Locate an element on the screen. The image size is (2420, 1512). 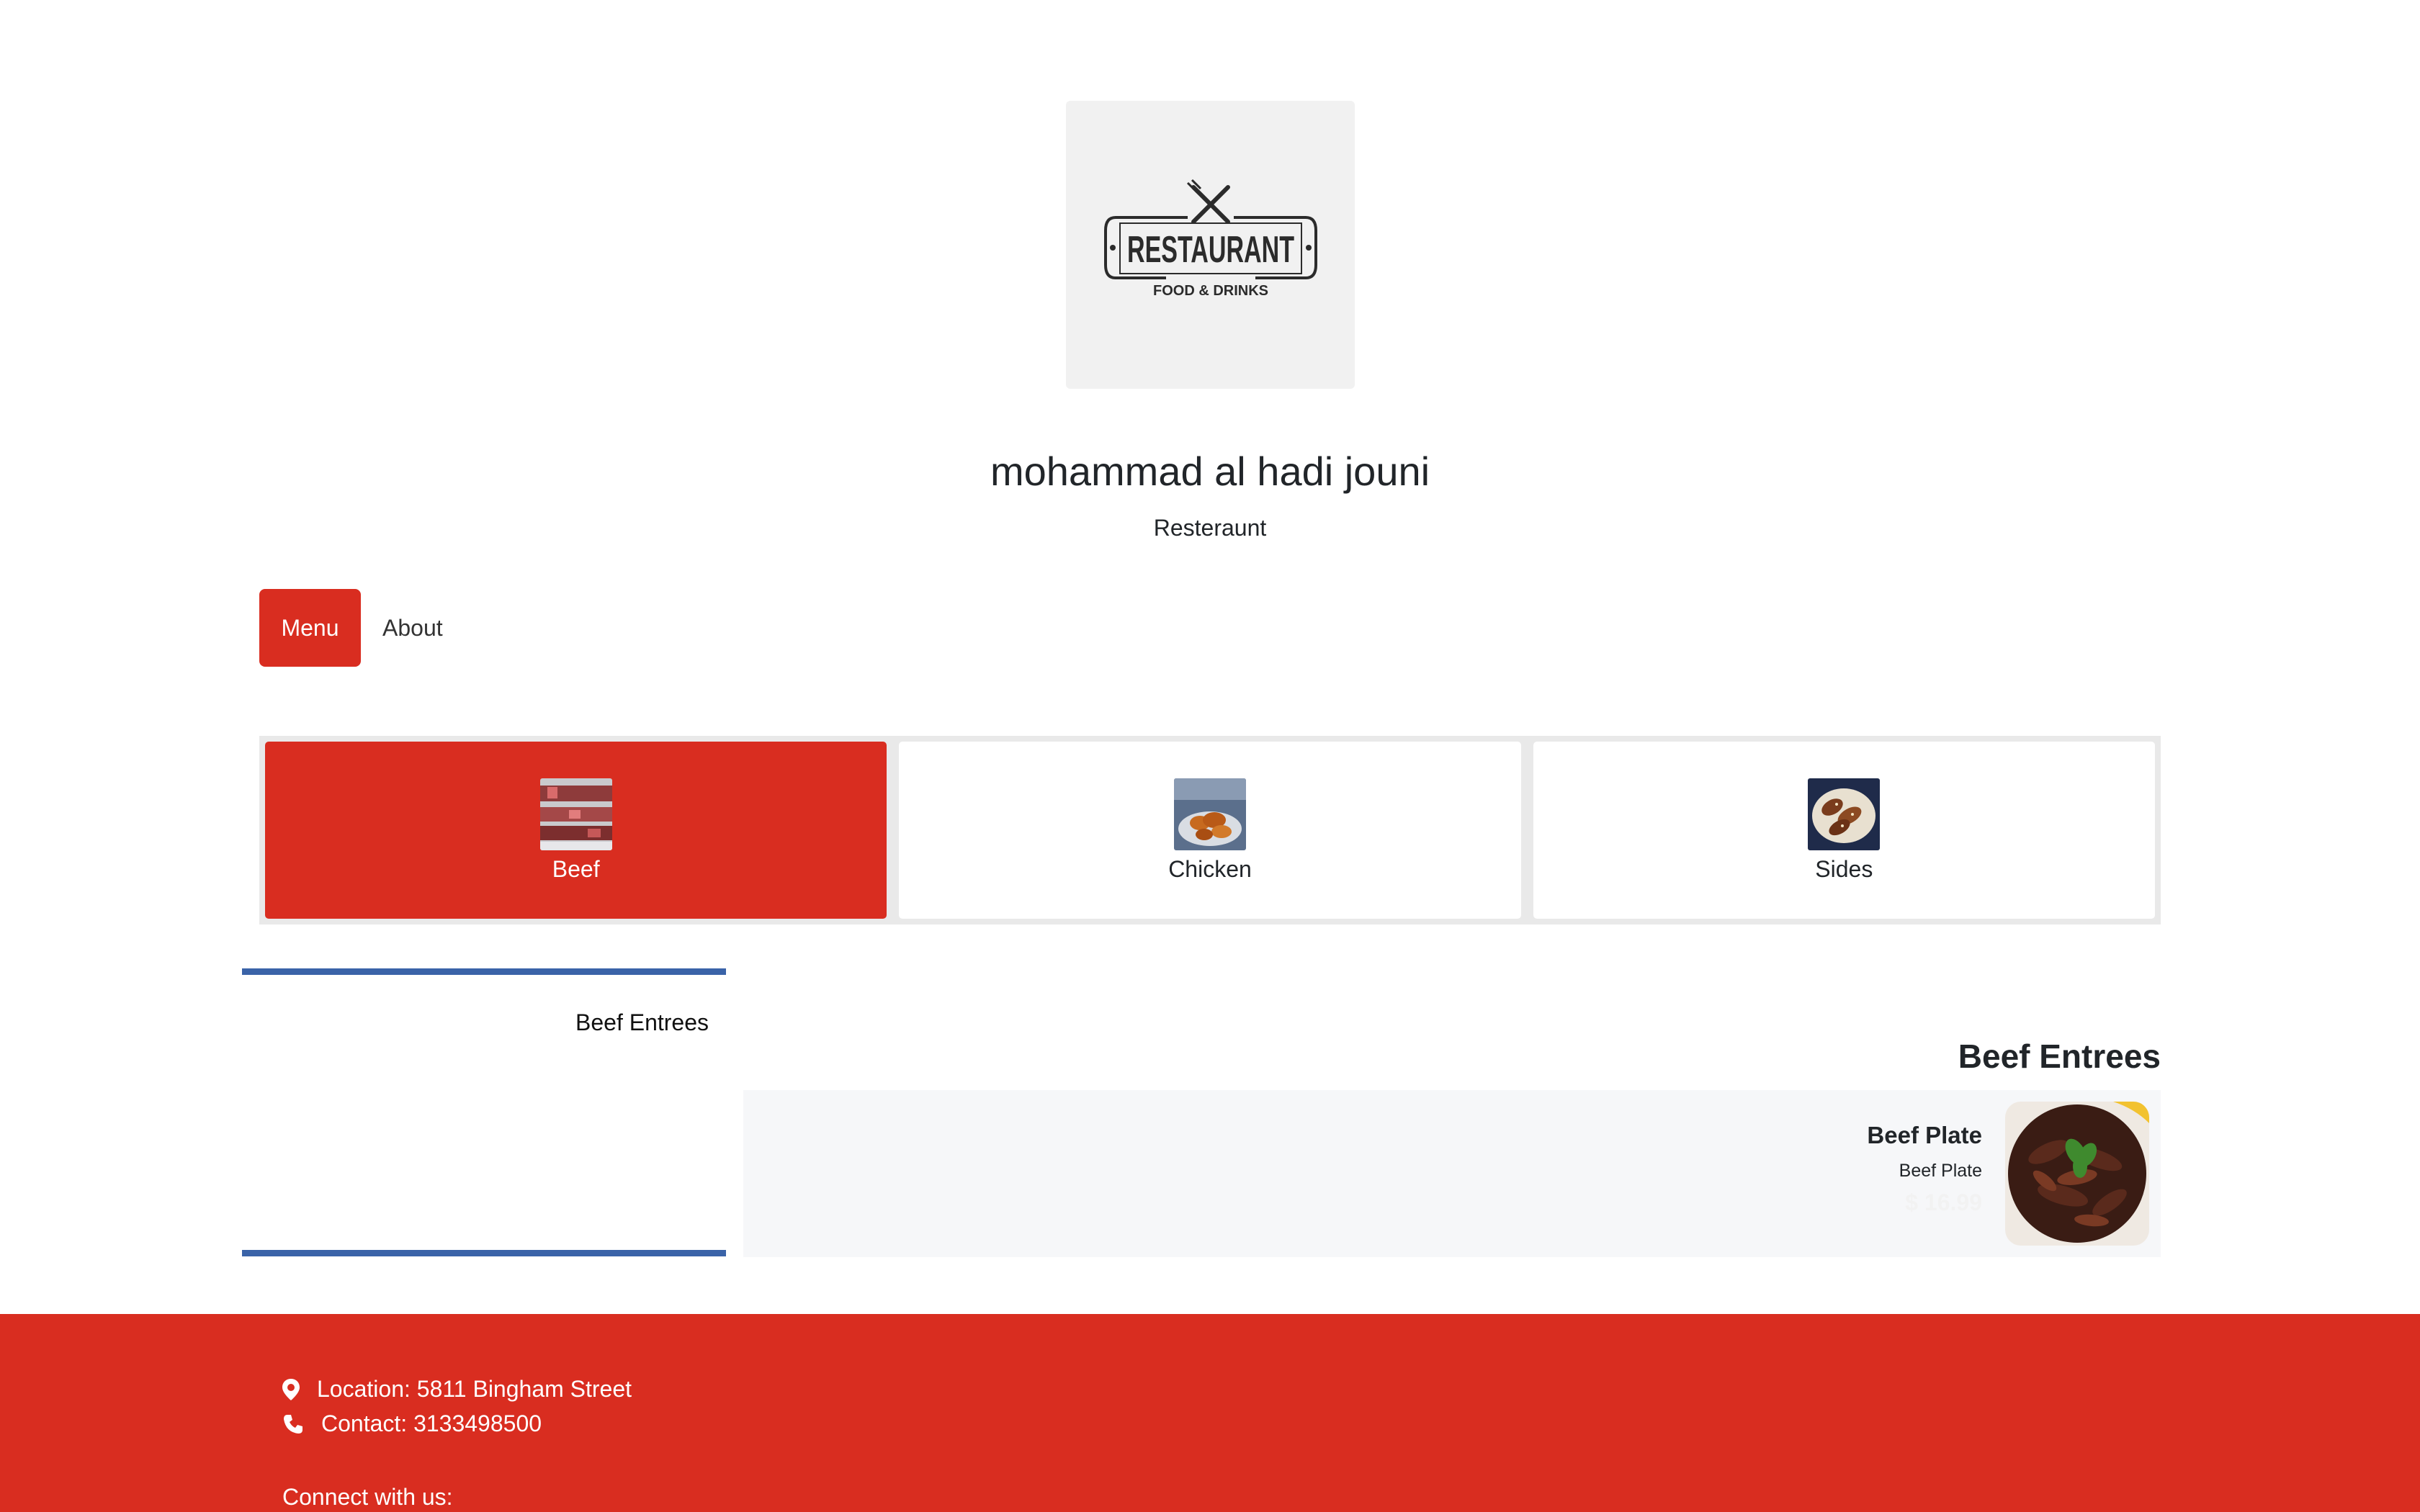
category-chicken: Chicken is located at coordinates (1210, 830).